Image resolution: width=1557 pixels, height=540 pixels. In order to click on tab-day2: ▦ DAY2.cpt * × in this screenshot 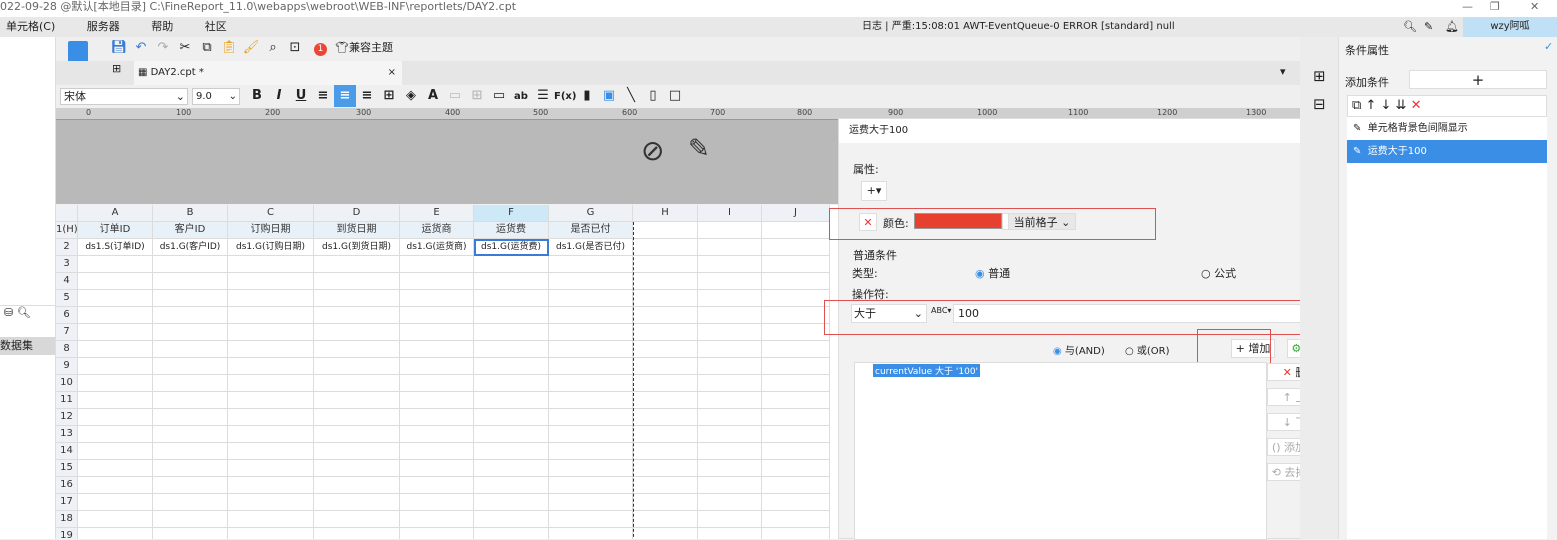, I will do `click(268, 73)`.